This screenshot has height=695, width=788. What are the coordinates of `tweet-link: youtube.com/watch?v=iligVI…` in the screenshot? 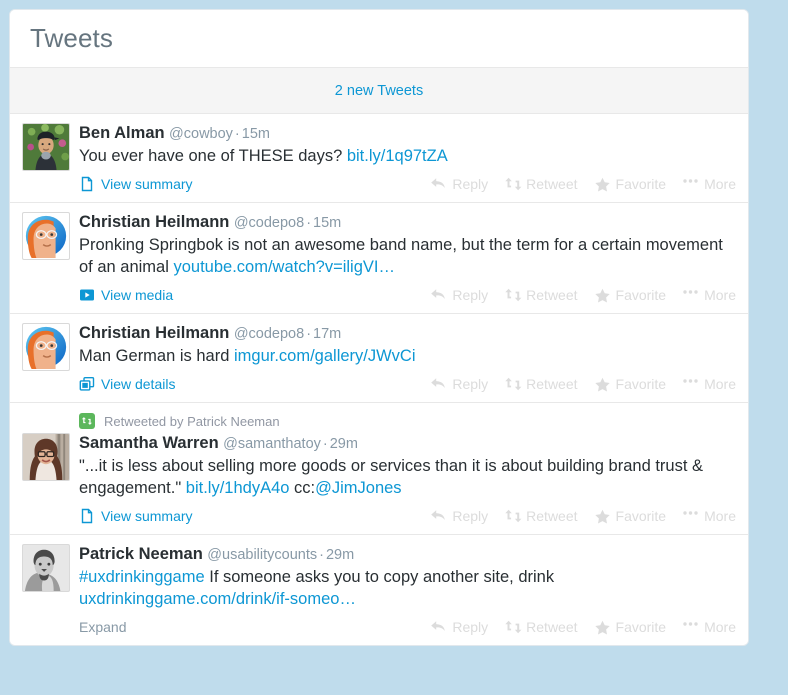 It's located at (284, 267).